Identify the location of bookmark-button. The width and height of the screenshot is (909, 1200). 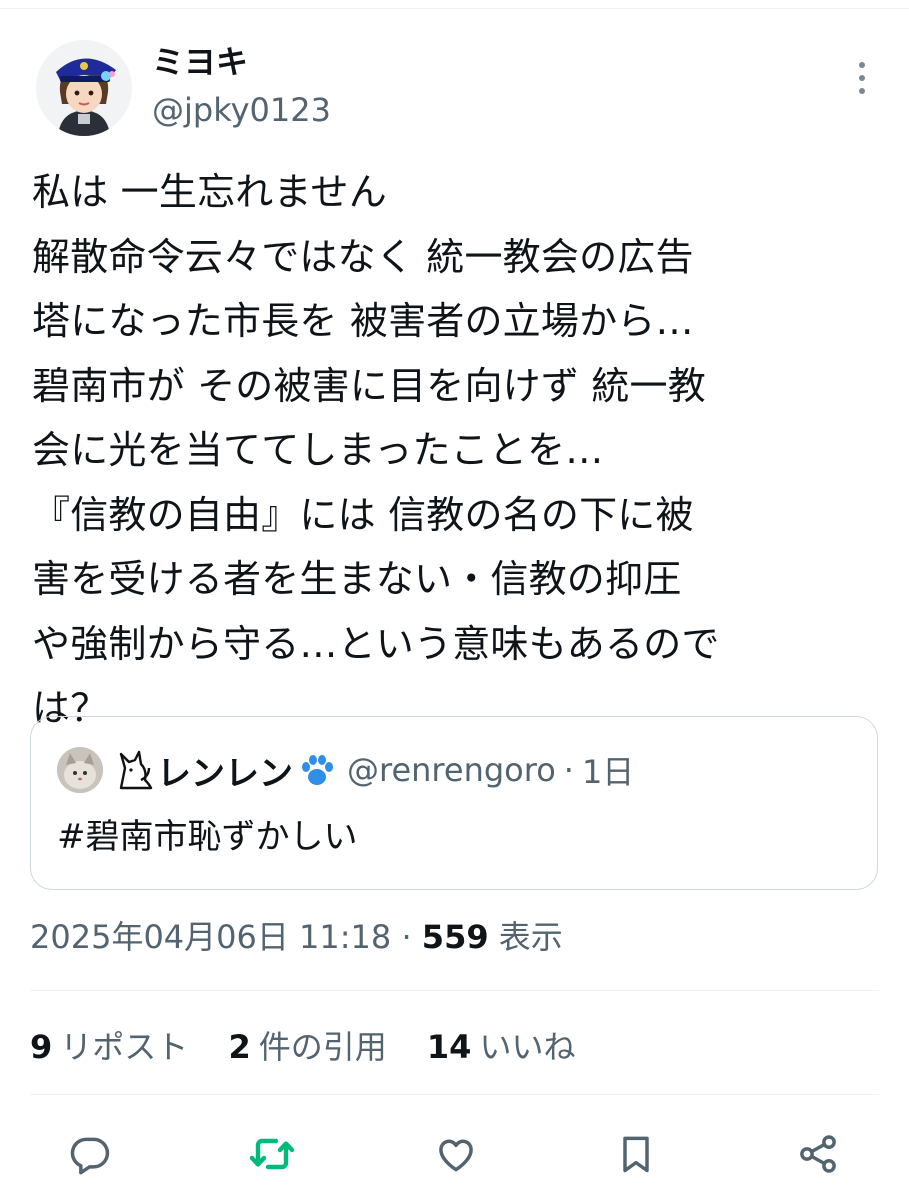
(636, 1154).